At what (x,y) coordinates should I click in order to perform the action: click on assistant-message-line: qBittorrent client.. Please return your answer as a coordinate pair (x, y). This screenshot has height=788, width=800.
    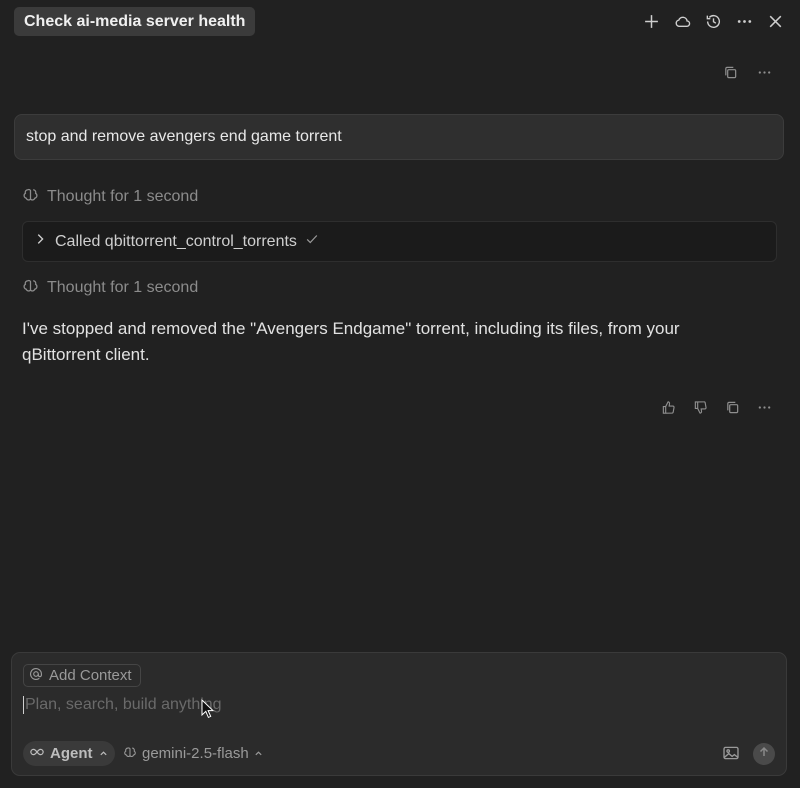
    Looking at the image, I should click on (86, 354).